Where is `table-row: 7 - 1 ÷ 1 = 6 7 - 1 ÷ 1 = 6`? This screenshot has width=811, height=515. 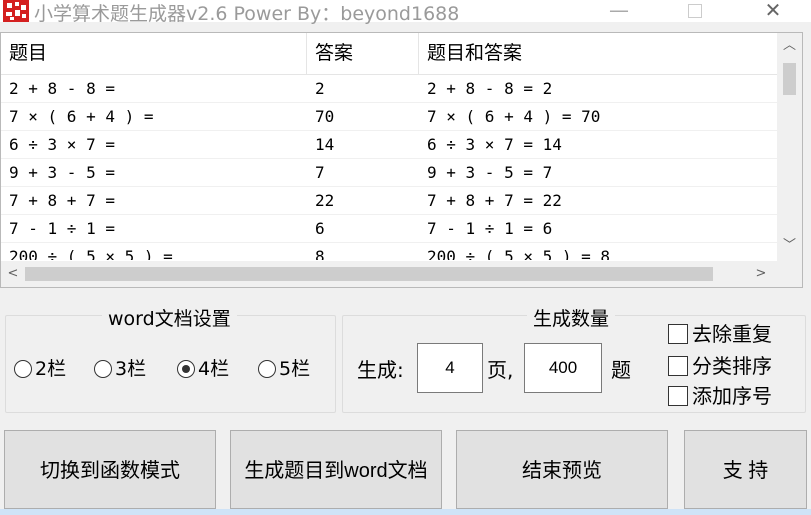 table-row: 7 - 1 ÷ 1 = 6 7 - 1 ÷ 1 = 6 is located at coordinates (389, 228).